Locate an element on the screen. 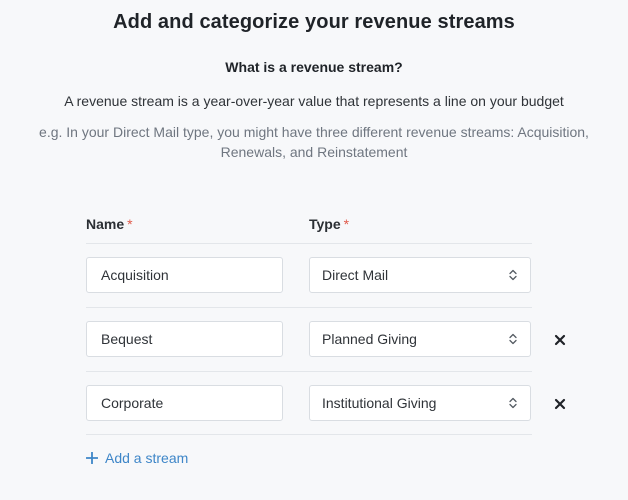  stream-type-select: Planned Giving is located at coordinates (420, 339).